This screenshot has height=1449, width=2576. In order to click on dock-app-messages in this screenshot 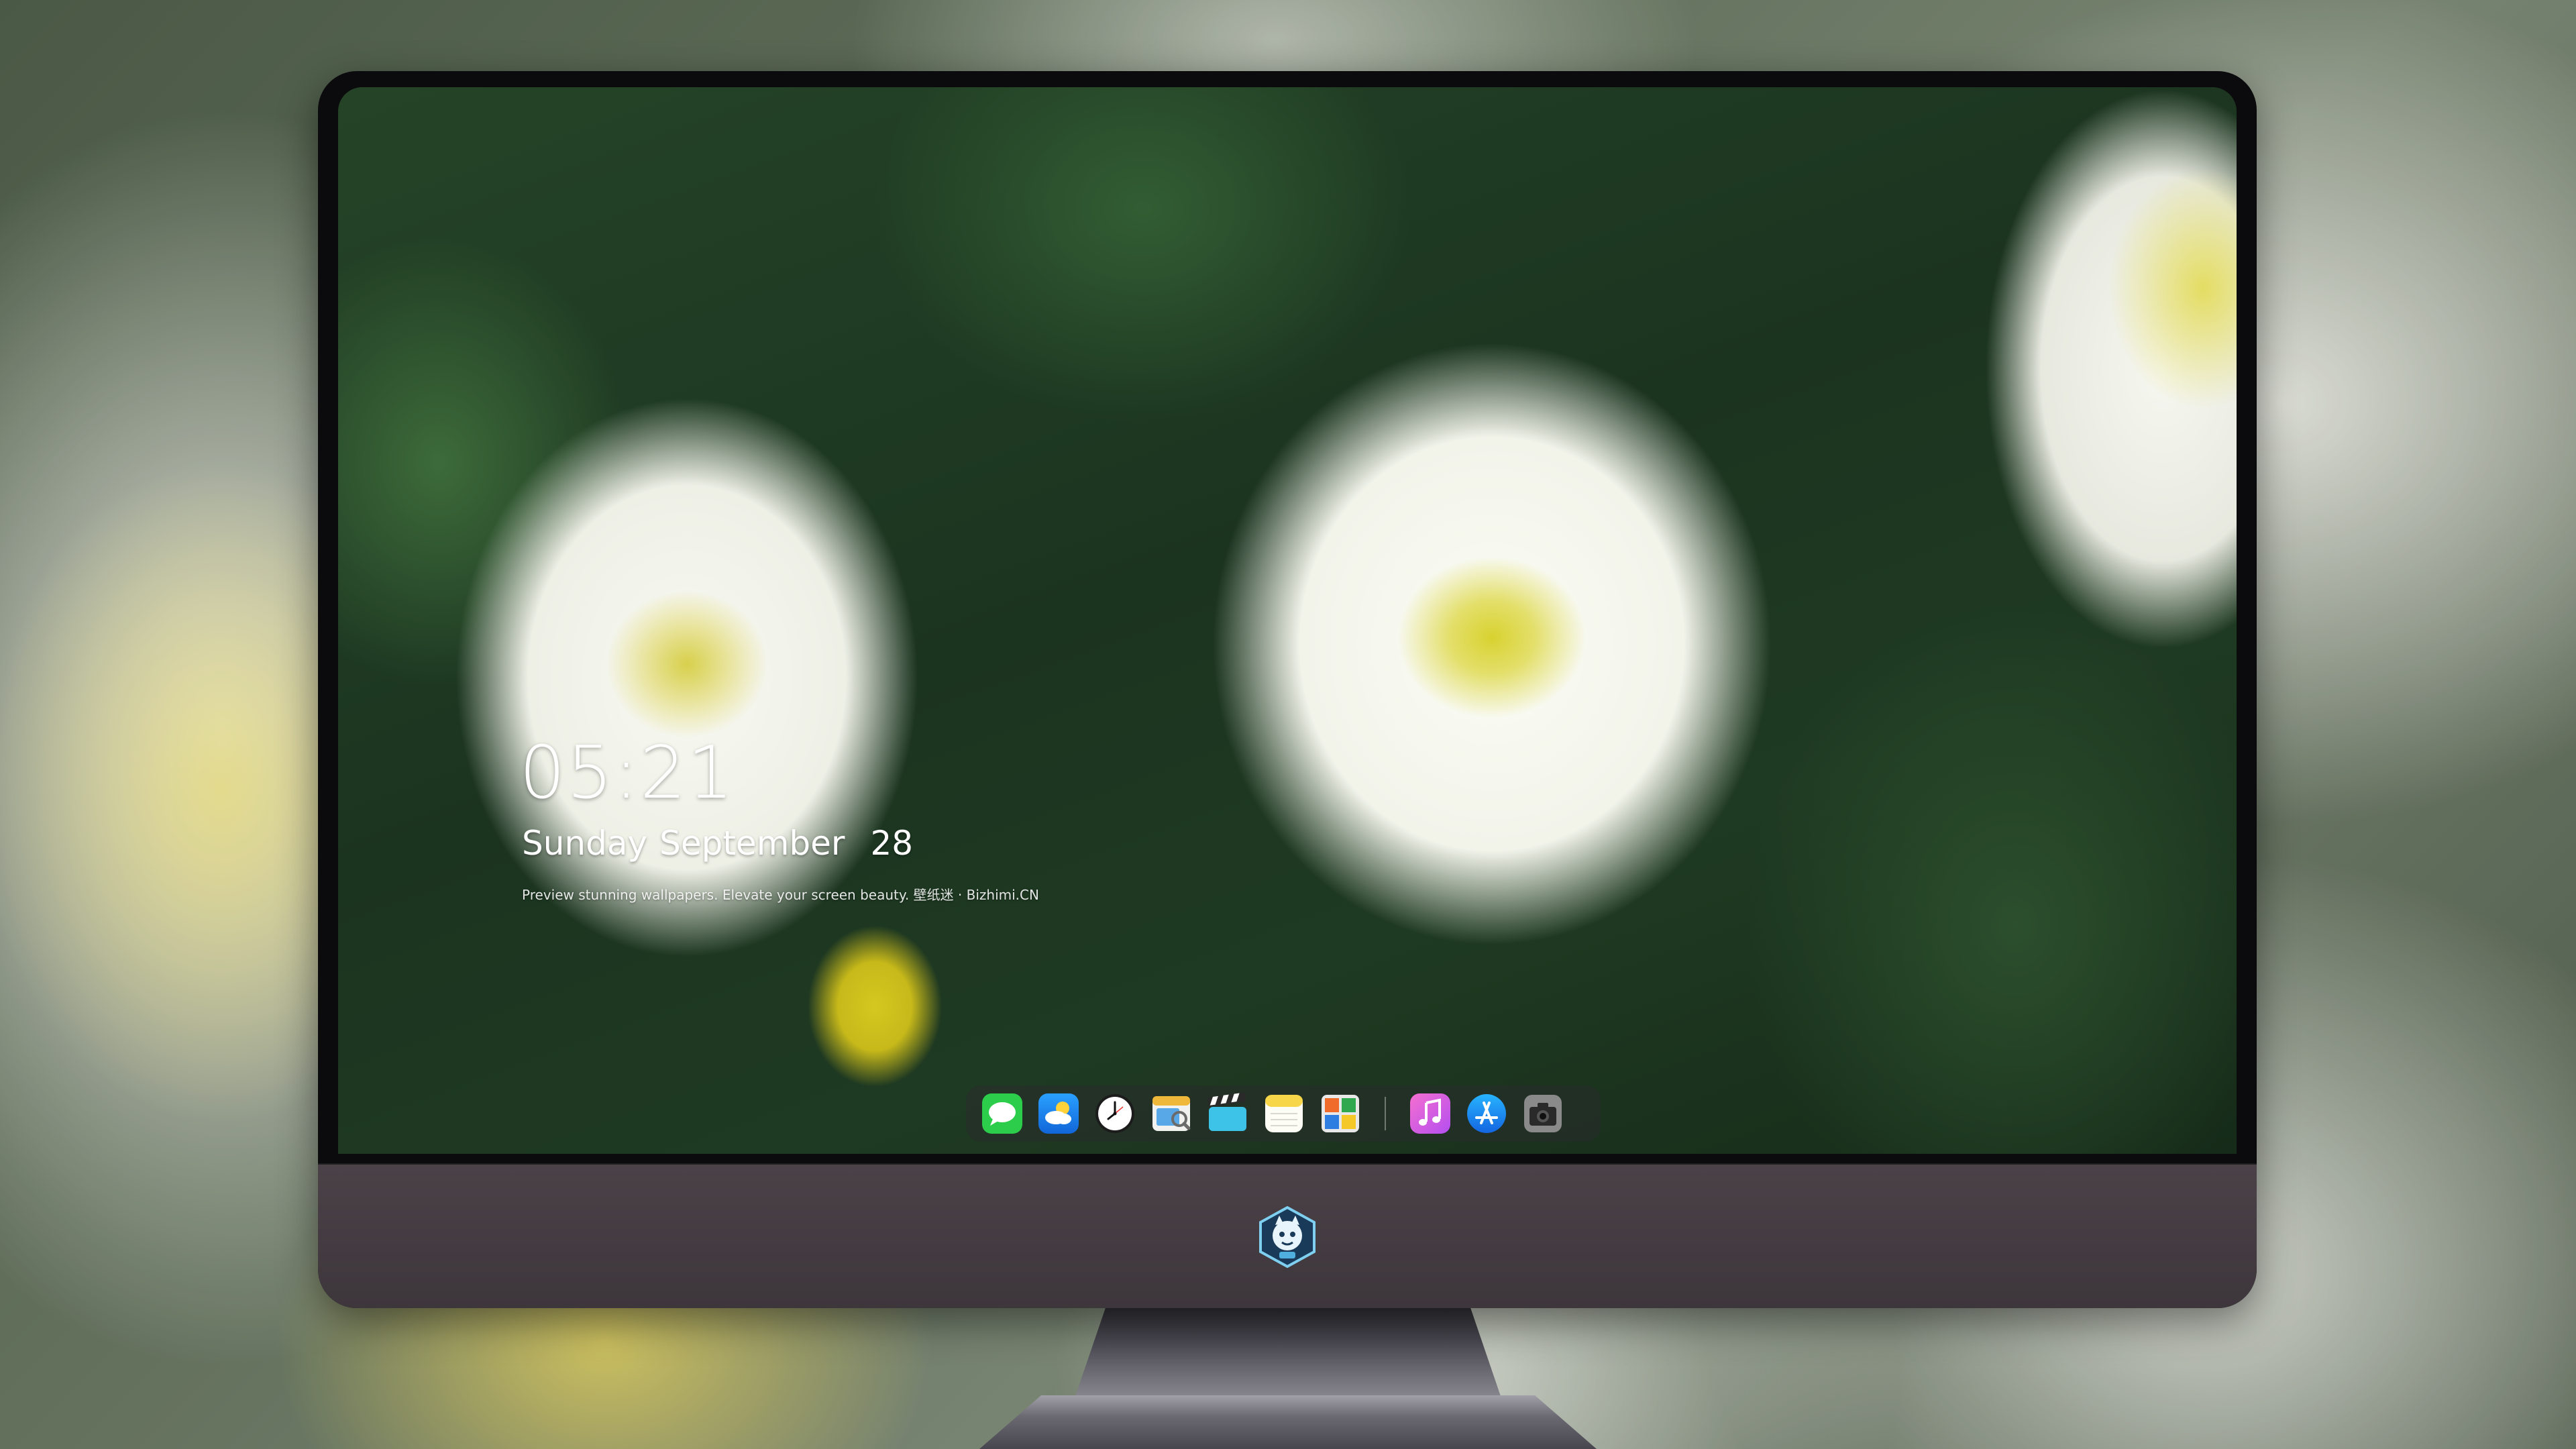, I will do `click(1002, 1113)`.